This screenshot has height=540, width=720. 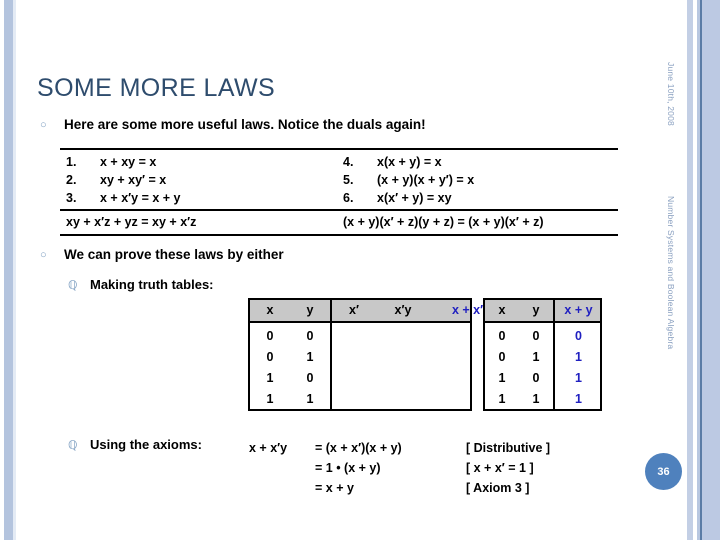 I want to click on proof-step: = (x + x′)(x + y), so click(x=358, y=448).